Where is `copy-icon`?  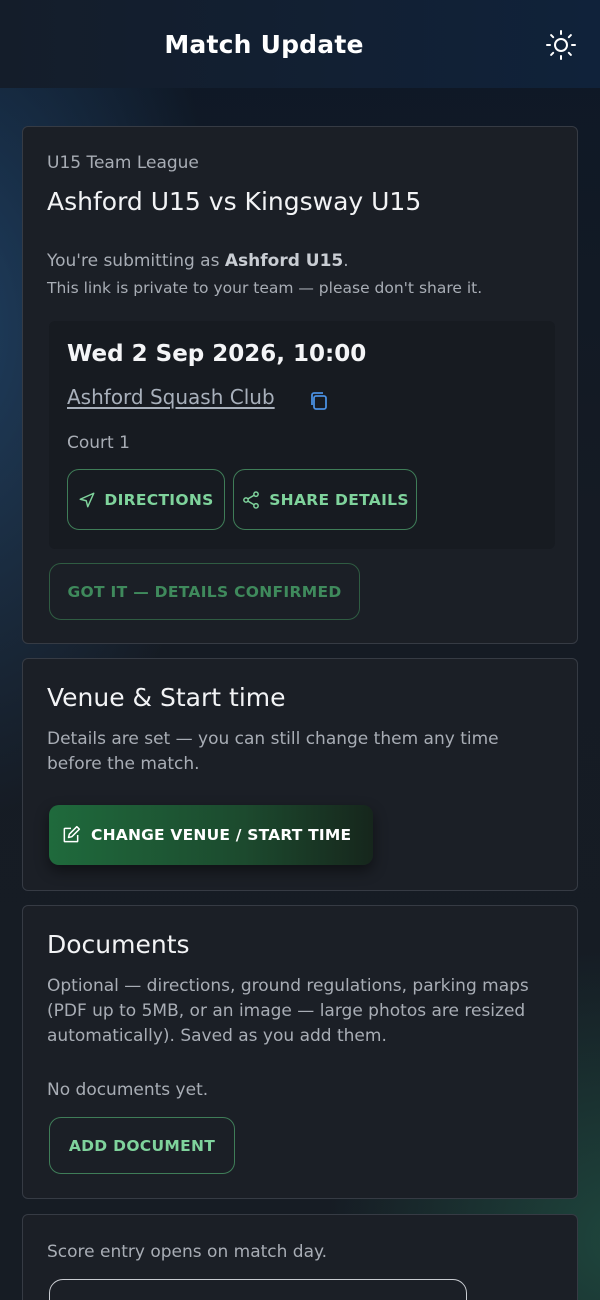 copy-icon is located at coordinates (319, 401).